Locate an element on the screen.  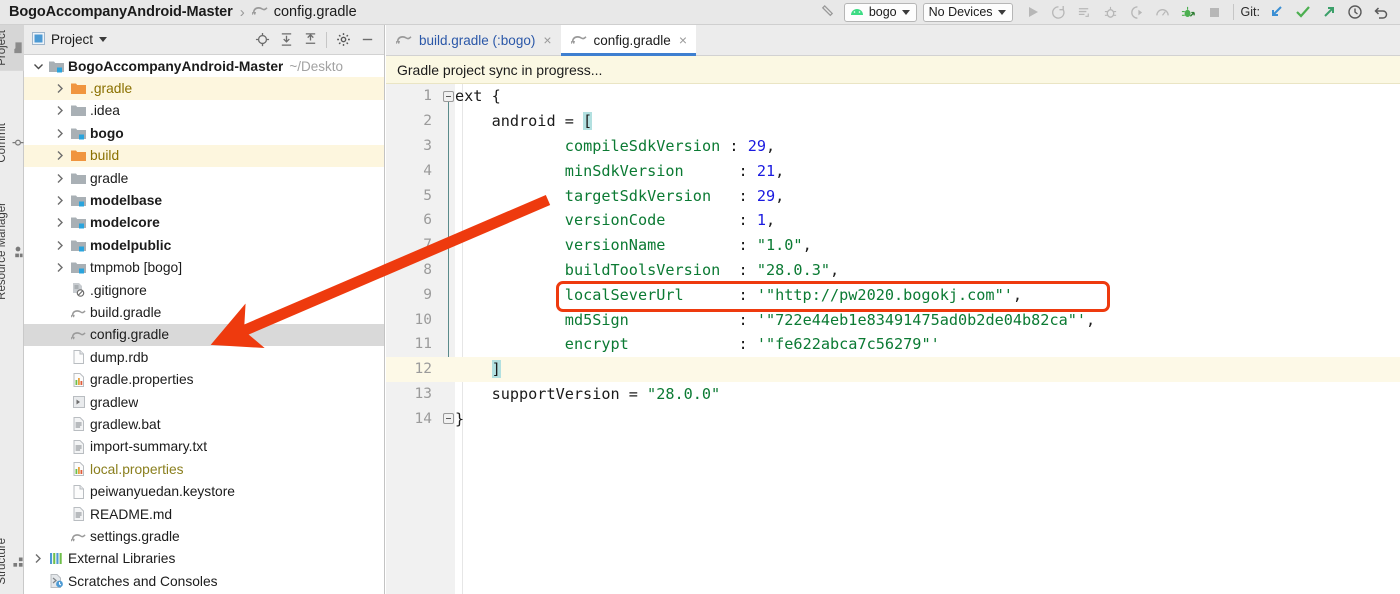
tree-row: peiwanyuedan.keystore is located at coordinates (204, 491).